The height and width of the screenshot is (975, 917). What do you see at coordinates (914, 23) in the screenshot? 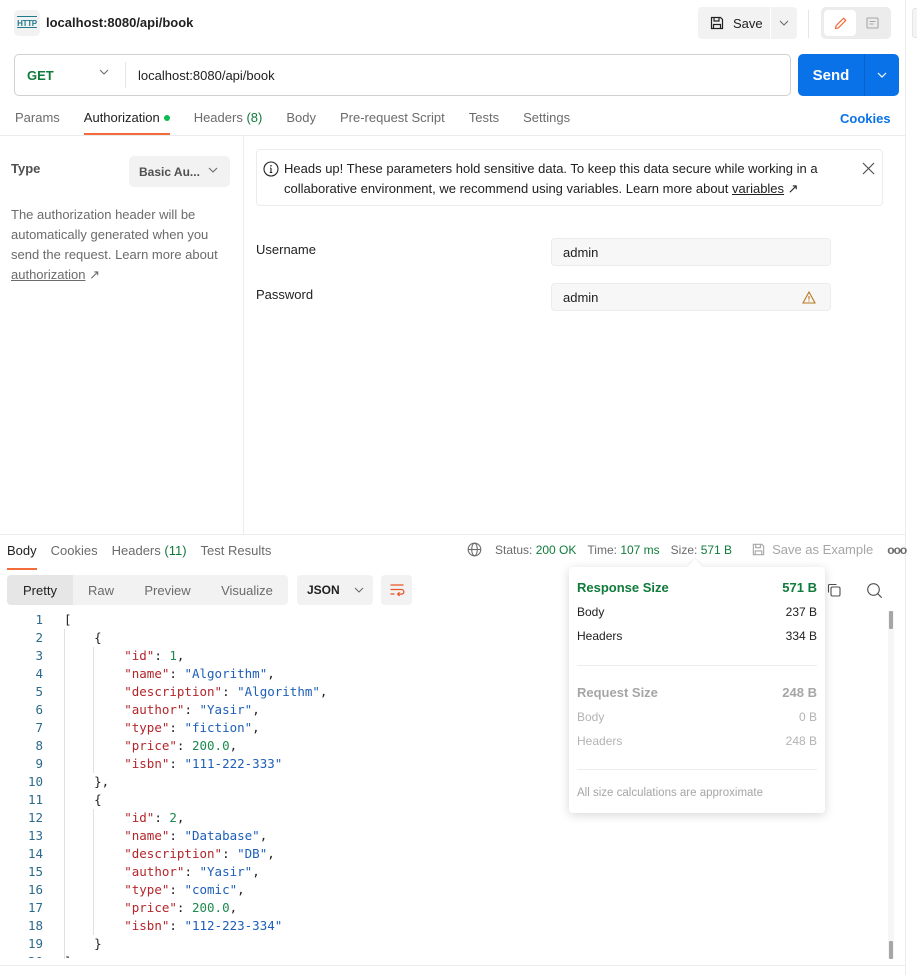
I see `side-panel-edge` at bounding box center [914, 23].